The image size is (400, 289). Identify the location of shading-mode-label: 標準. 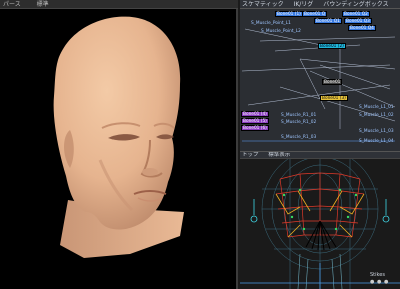
(43, 4).